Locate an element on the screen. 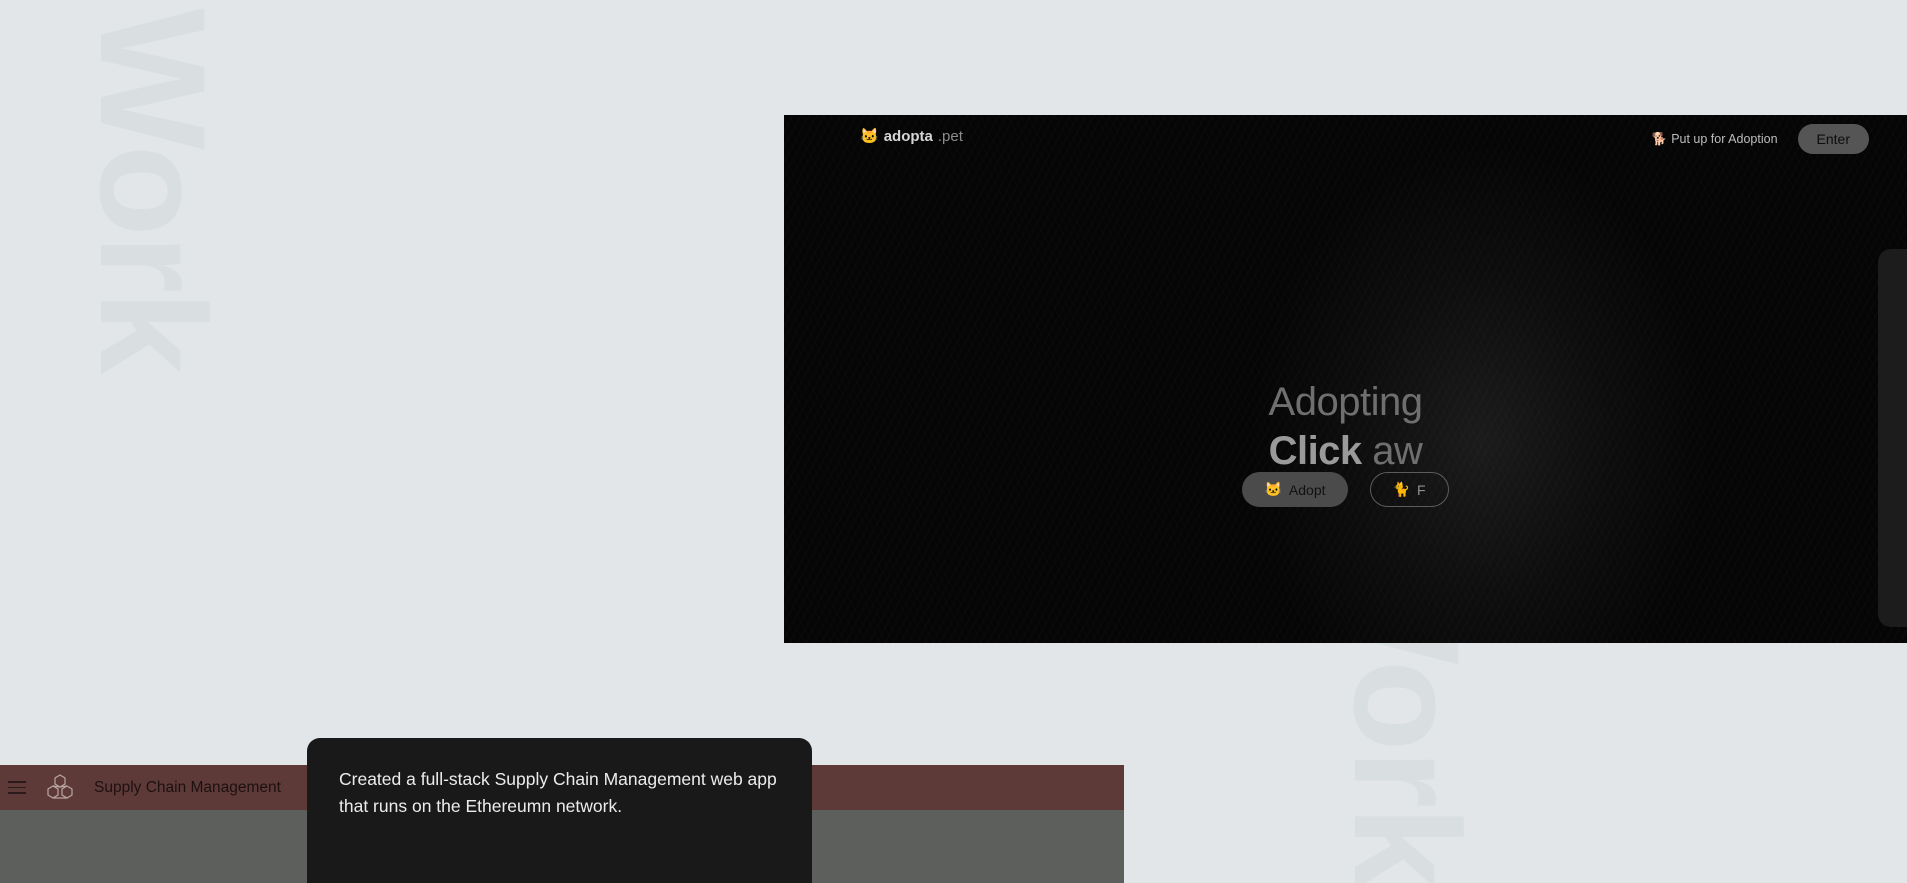 The image size is (1907, 883). nav-link-put-up-for-adoption: 🐕 Put up for Adoption is located at coordinates (1715, 139).